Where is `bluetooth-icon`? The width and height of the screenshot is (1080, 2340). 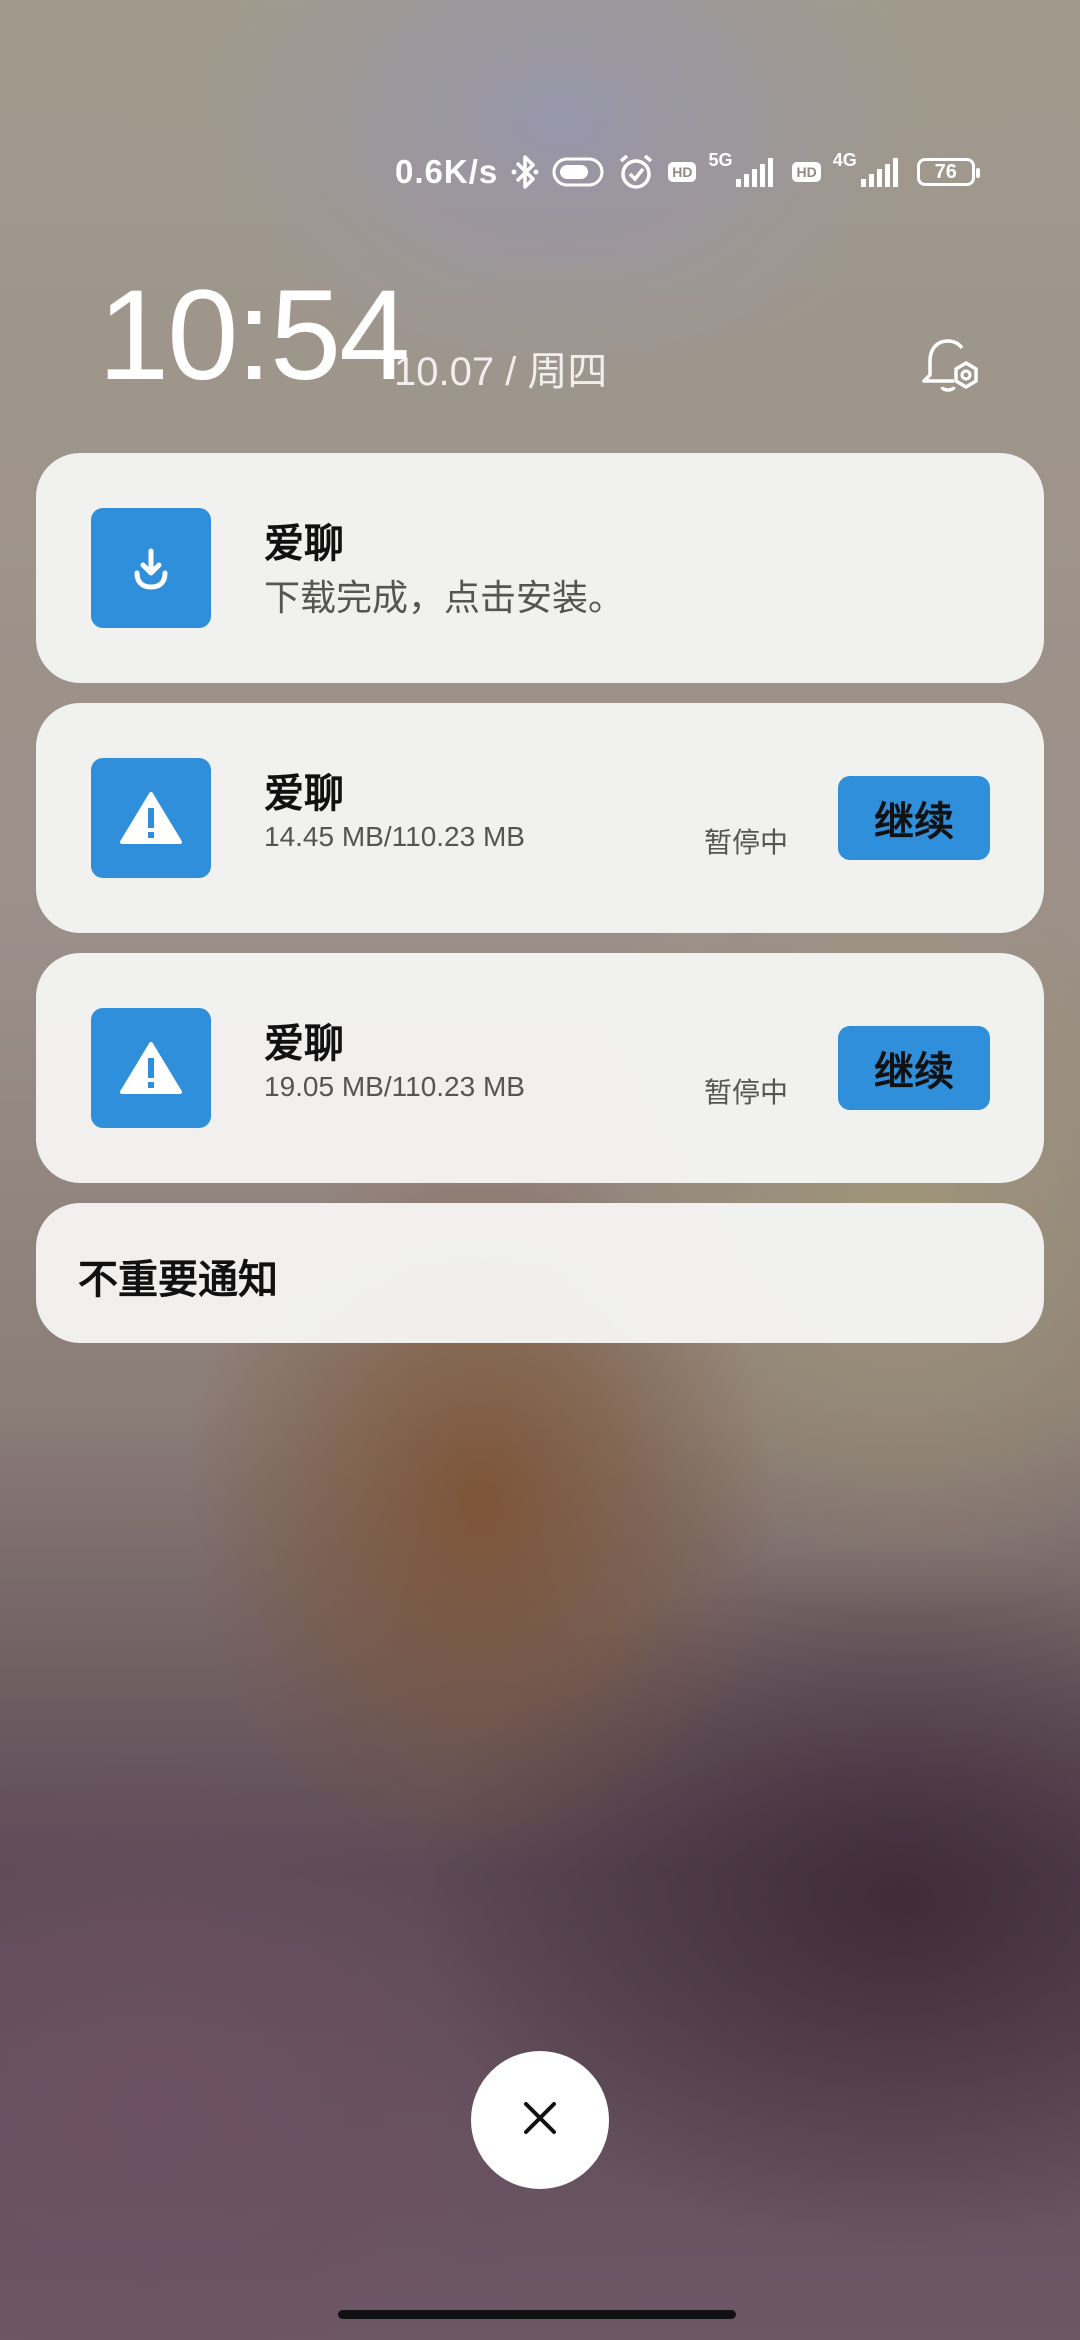 bluetooth-icon is located at coordinates (525, 172).